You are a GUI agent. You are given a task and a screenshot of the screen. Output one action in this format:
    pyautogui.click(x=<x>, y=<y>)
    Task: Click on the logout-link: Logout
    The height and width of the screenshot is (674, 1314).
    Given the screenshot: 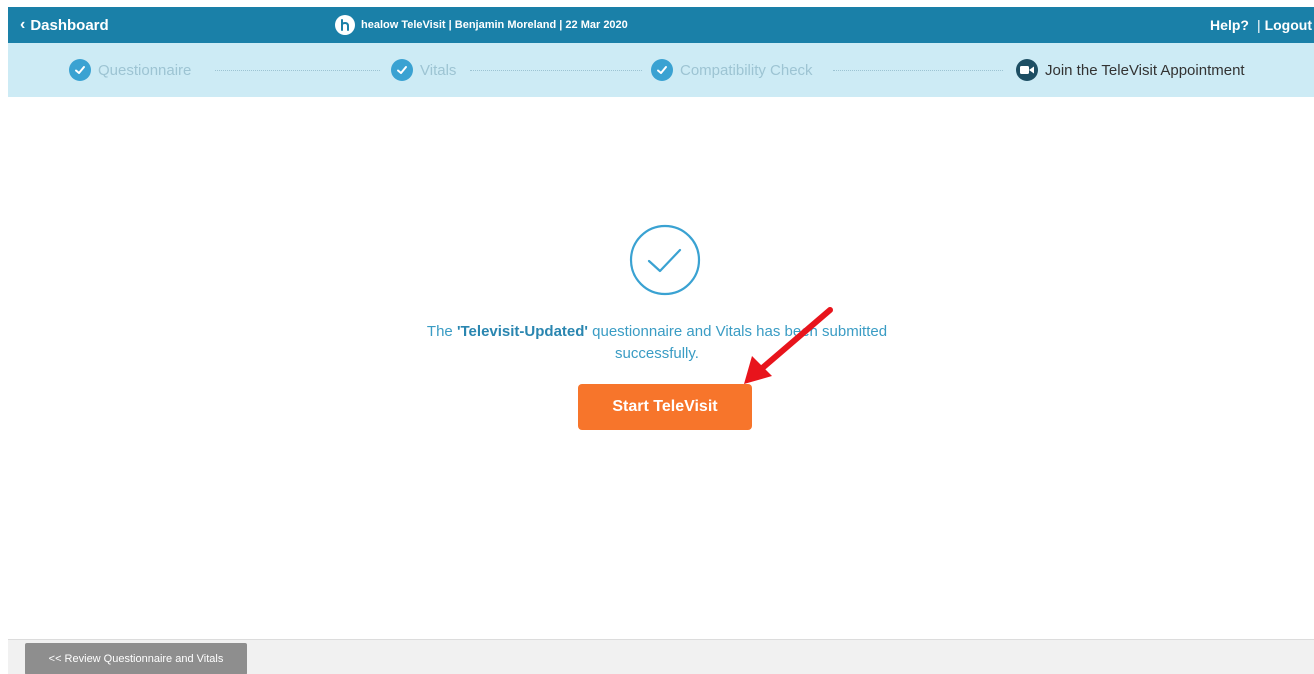 What is the action you would take?
    pyautogui.click(x=1288, y=25)
    